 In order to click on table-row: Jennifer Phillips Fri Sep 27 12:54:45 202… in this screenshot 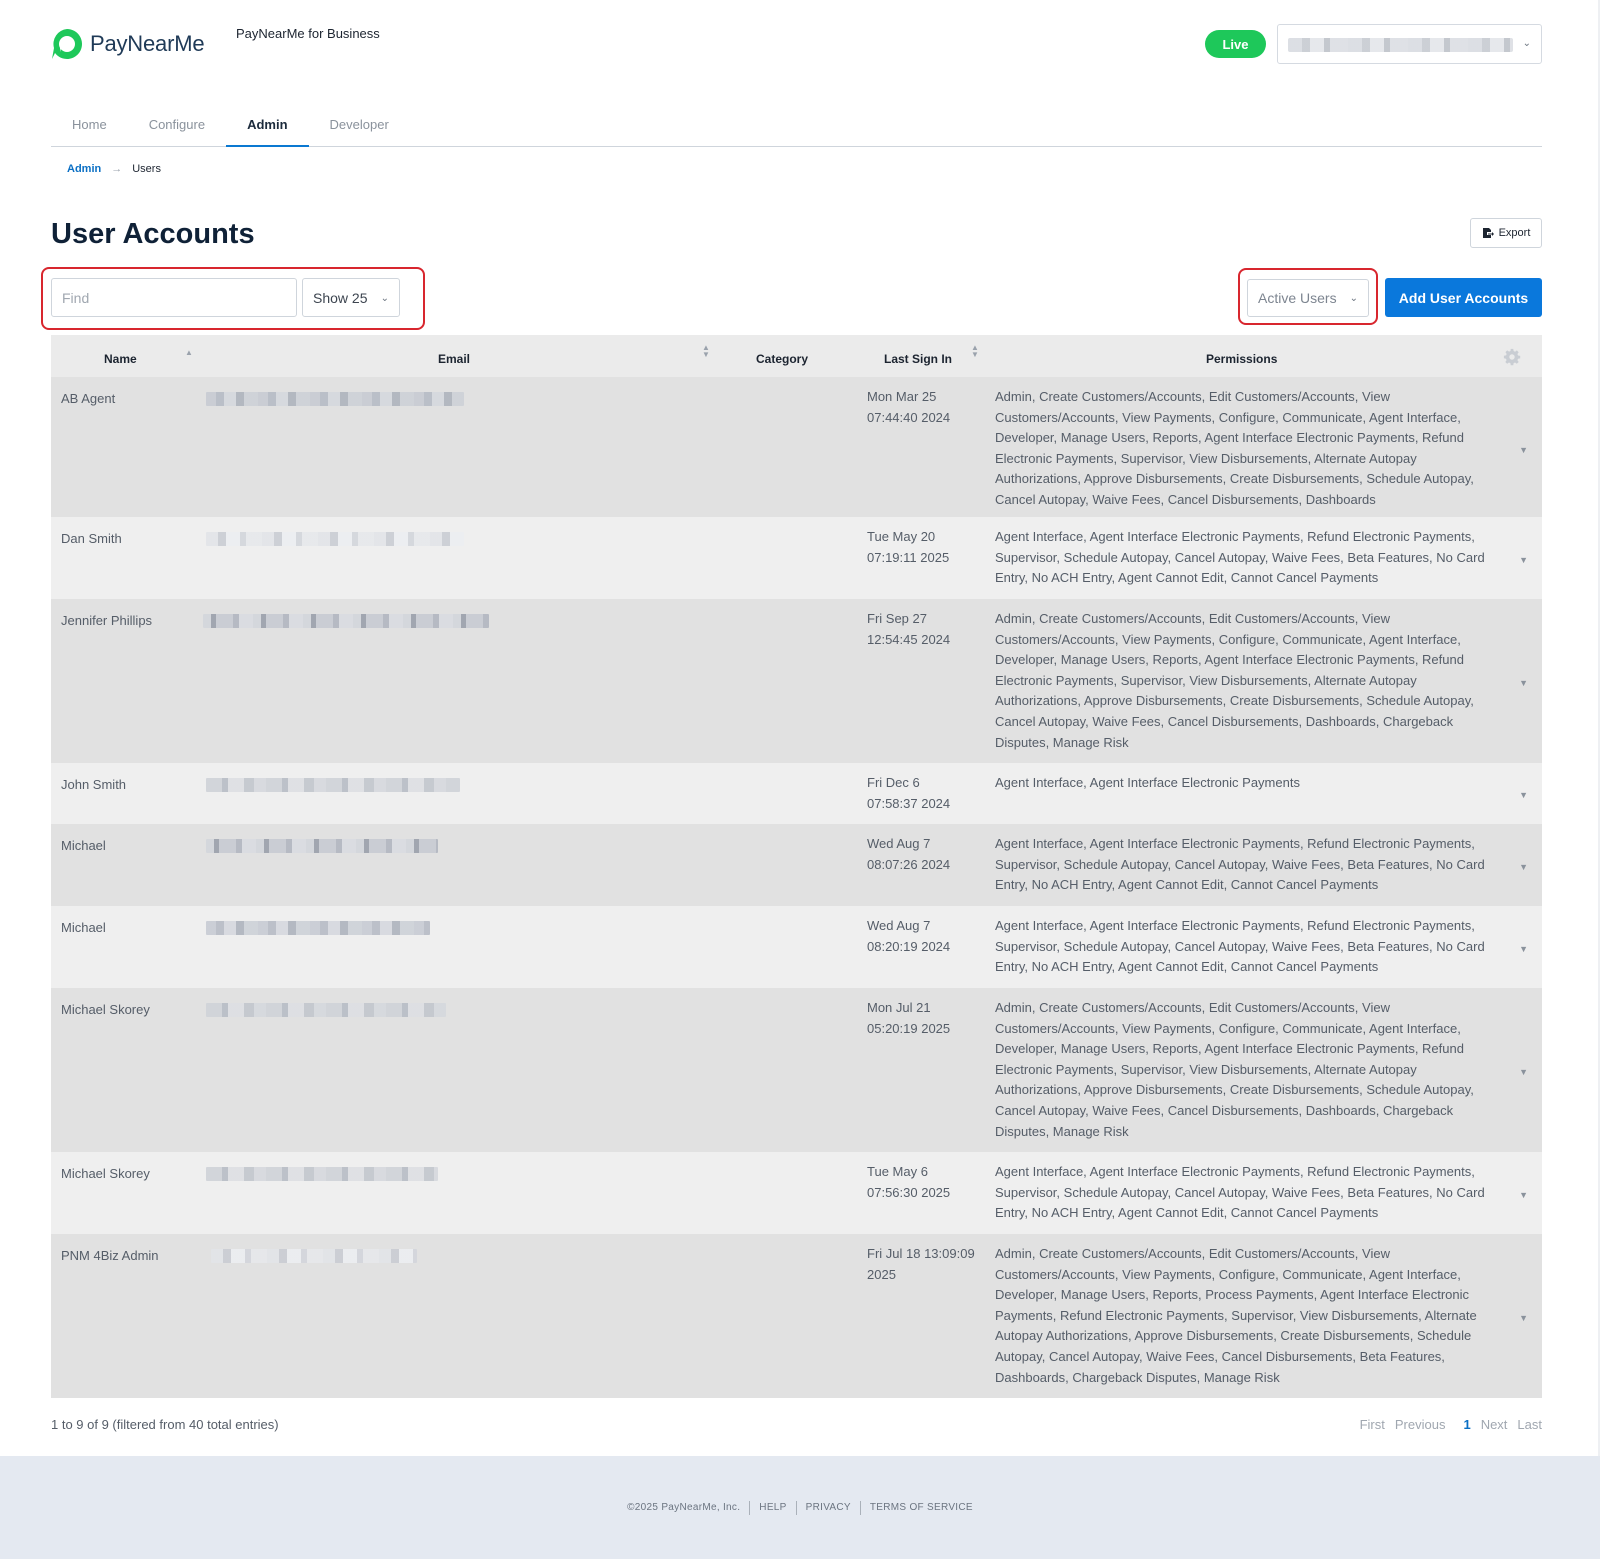, I will do `click(796, 681)`.